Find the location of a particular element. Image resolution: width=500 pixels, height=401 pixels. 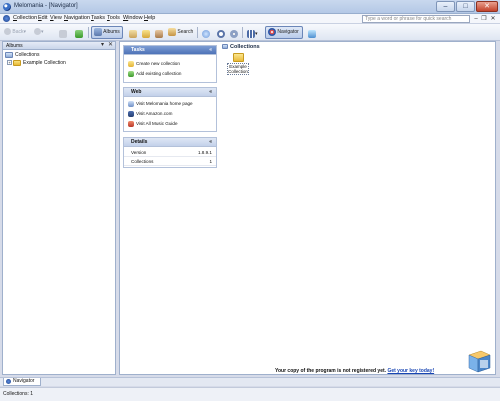

globe-button is located at coordinates (205, 32).